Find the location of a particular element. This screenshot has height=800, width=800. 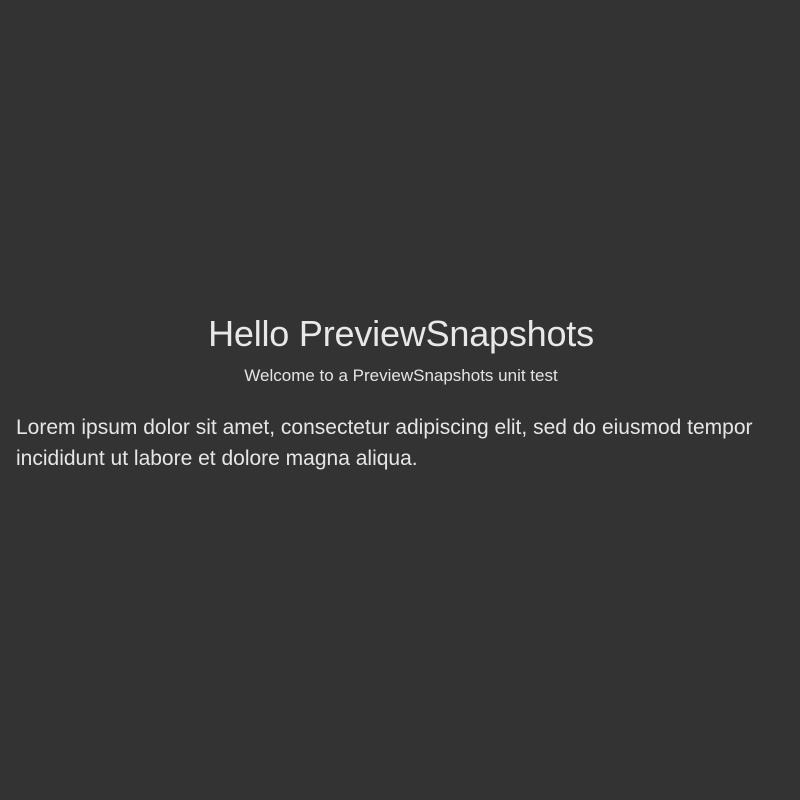

page-subtitle: Welcome to a PreviewSnapshots unit test is located at coordinates (401, 375).